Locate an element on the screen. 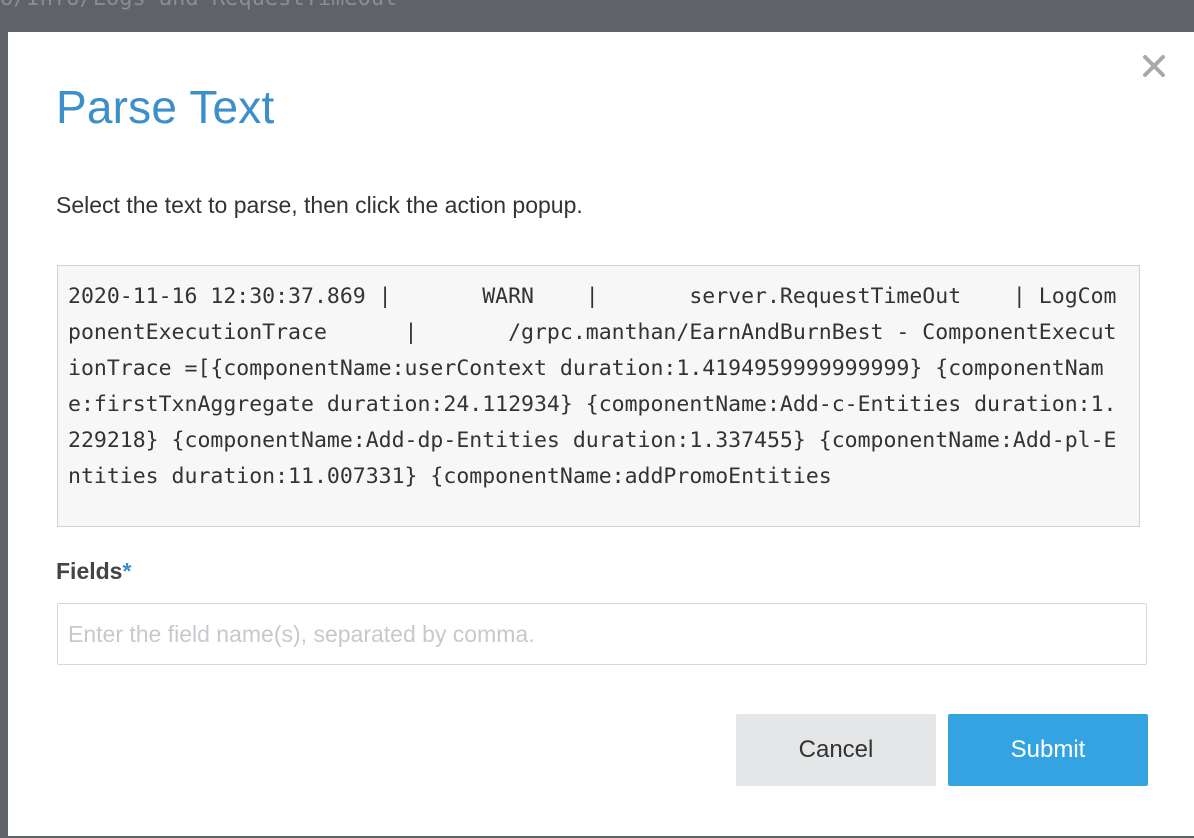  close-button is located at coordinates (1154, 66).